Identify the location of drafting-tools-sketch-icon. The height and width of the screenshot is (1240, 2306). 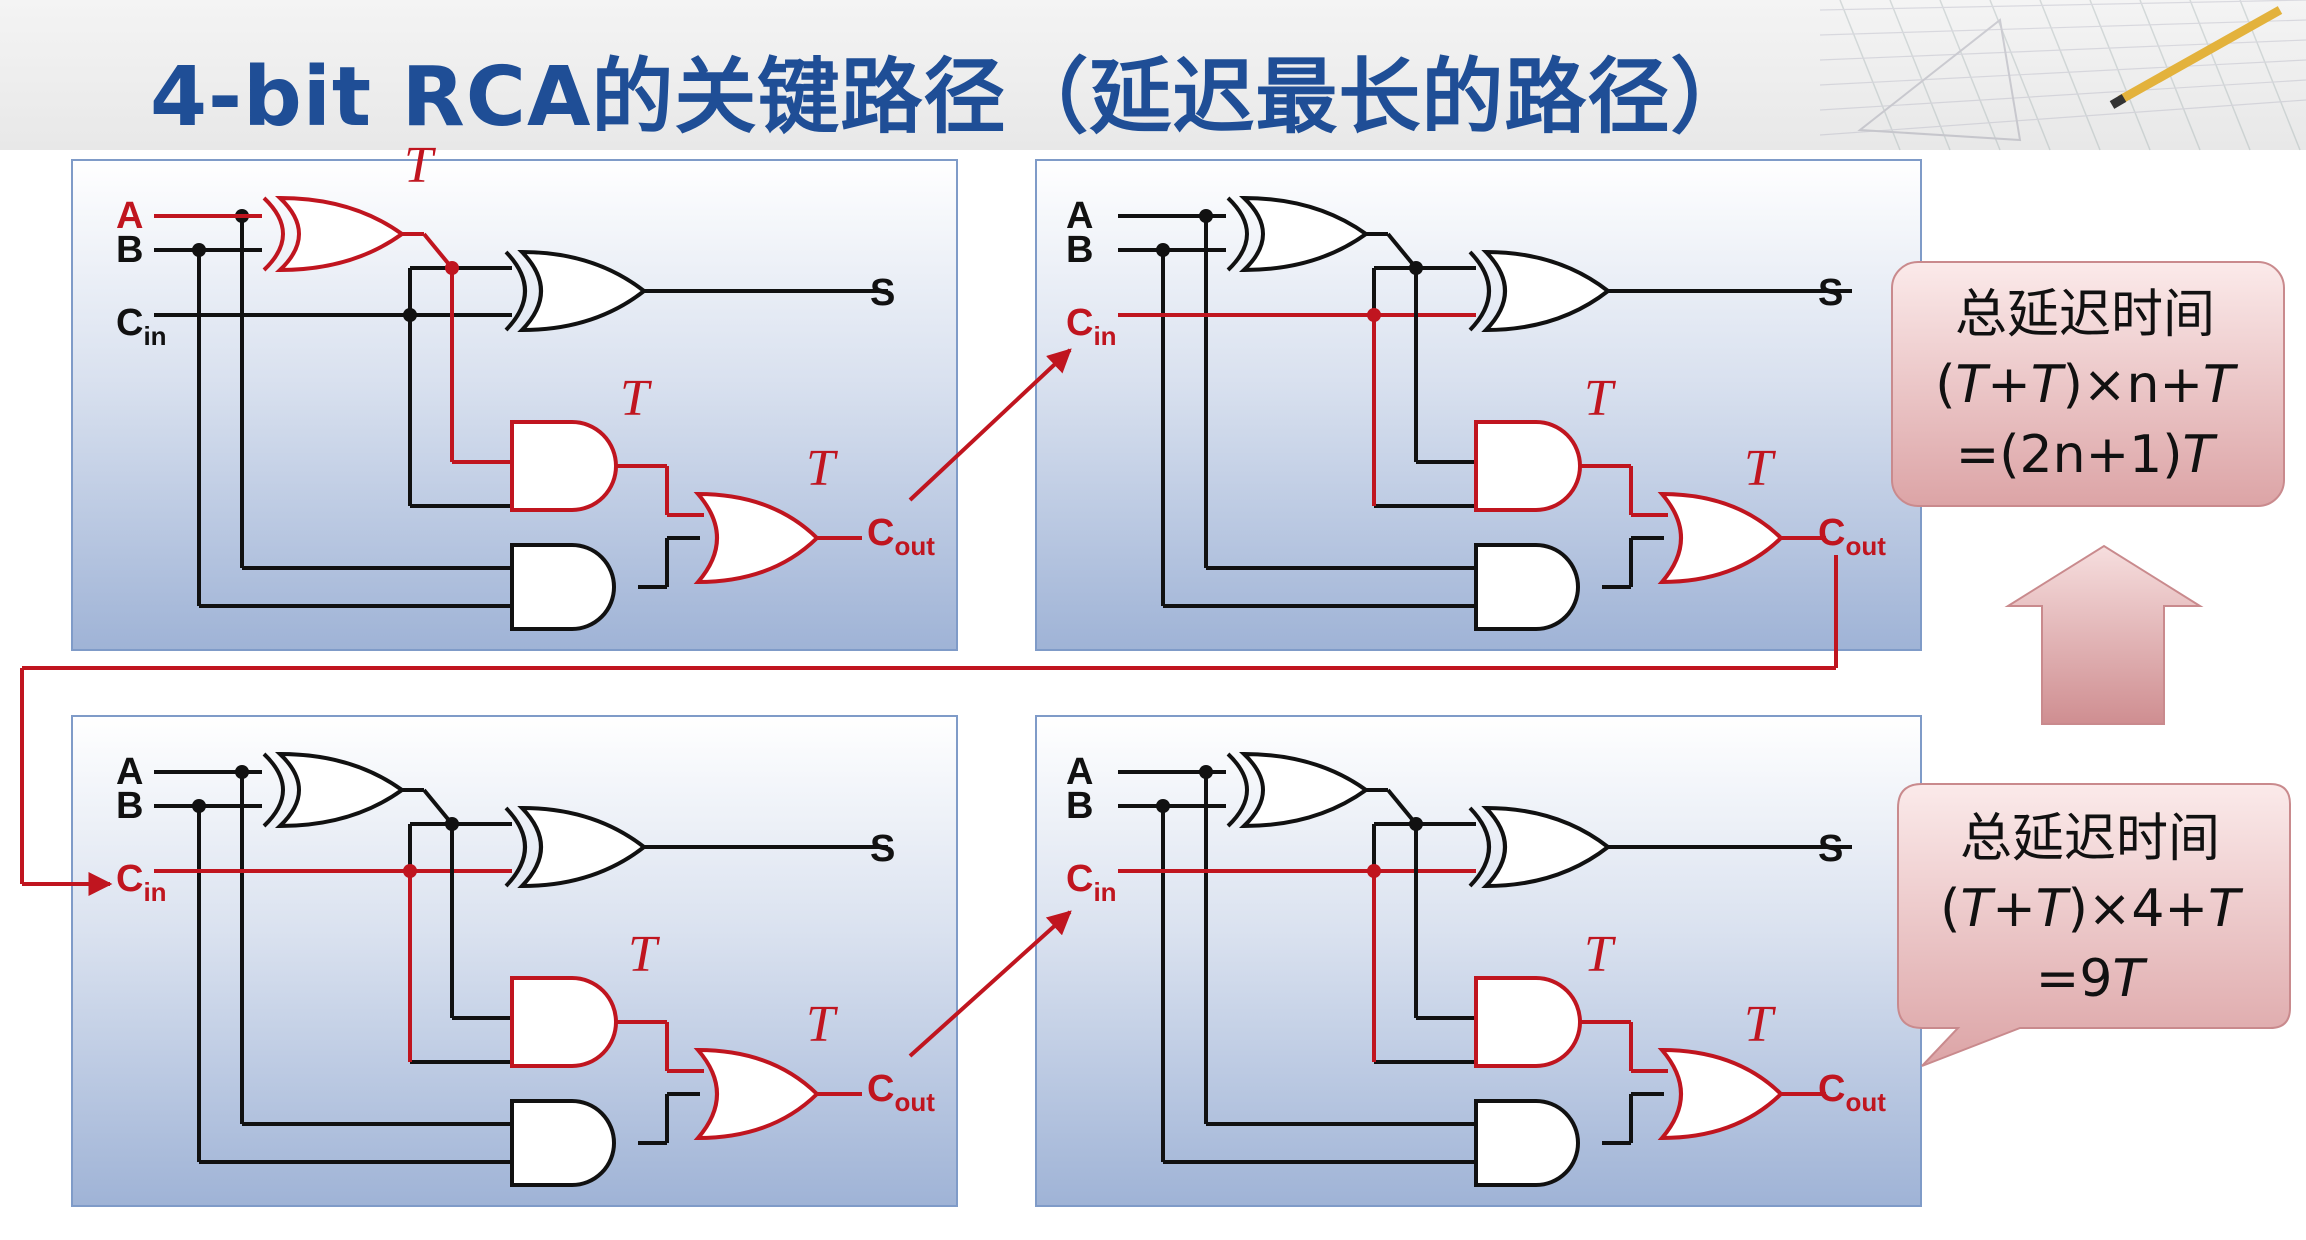
(2062, 75).